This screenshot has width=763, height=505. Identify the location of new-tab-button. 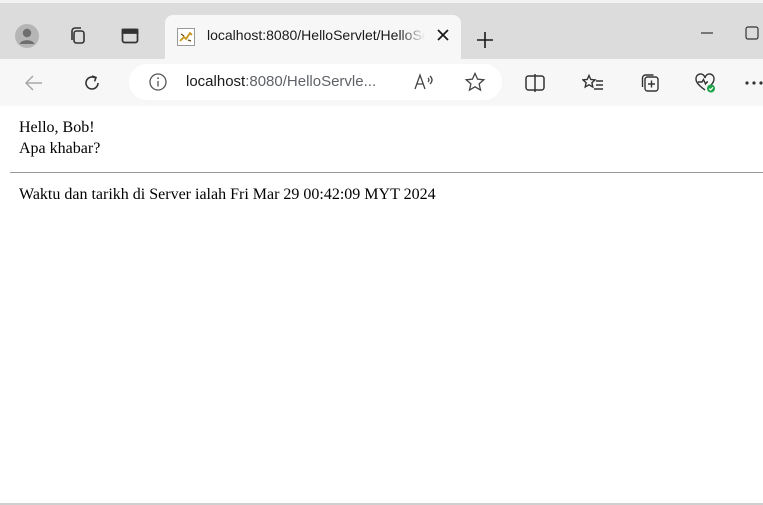
(485, 40).